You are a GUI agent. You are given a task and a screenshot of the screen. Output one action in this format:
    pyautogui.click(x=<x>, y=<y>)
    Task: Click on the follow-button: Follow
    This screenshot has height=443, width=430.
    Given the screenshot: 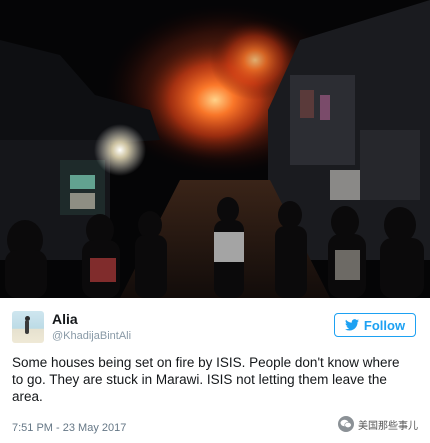 What is the action you would take?
    pyautogui.click(x=375, y=325)
    